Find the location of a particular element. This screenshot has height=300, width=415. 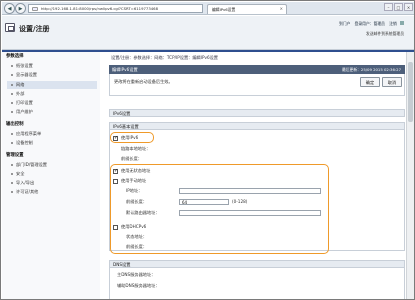

close-window-button: × is located at coordinates (408, 7).